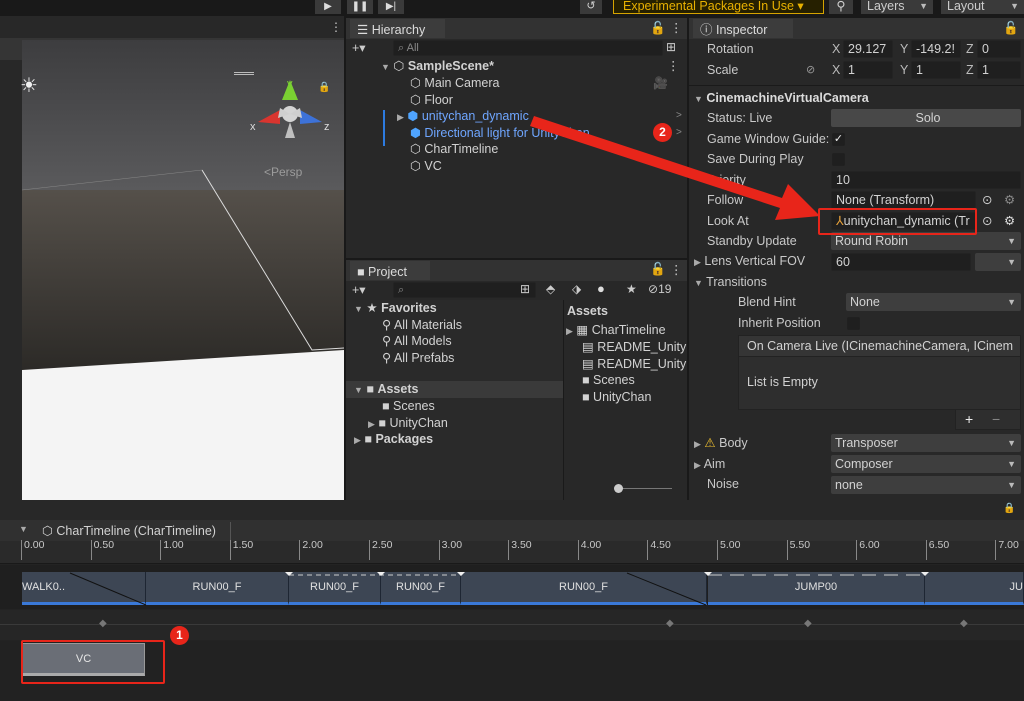 Image resolution: width=1024 pixels, height=701 pixels. What do you see at coordinates (601, 288) in the screenshot?
I see `warning-filter-icon: ●` at bounding box center [601, 288].